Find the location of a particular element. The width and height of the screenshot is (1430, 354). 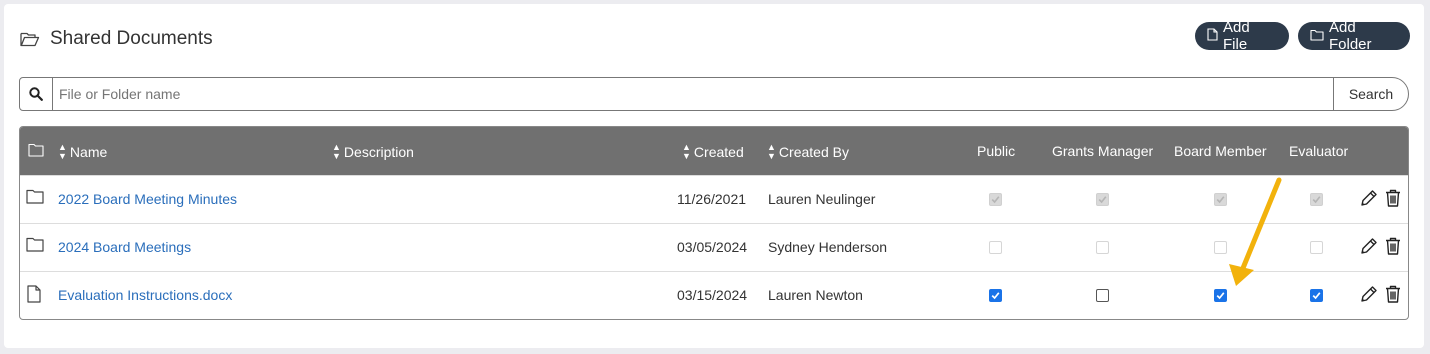

folder-open-icon is located at coordinates (30, 39).